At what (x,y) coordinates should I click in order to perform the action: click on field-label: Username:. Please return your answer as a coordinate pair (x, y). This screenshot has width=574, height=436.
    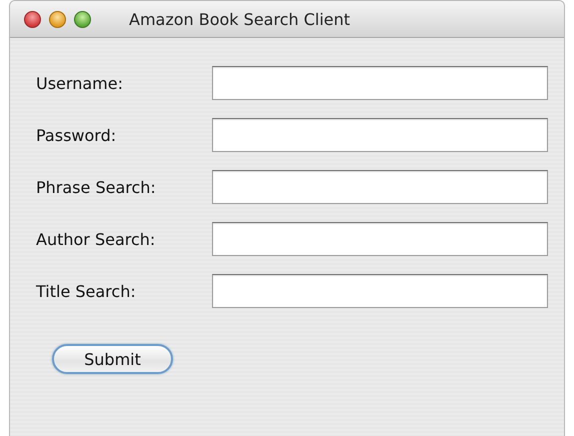
    Looking at the image, I should click on (80, 83).